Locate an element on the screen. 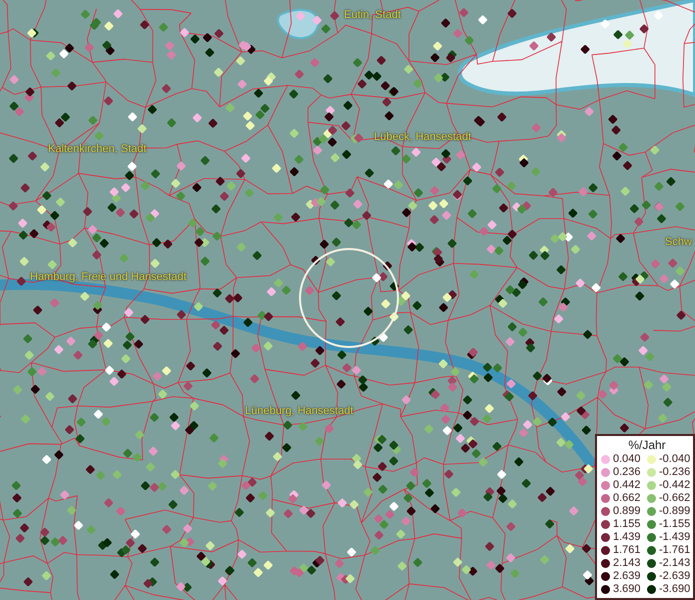 This screenshot has height=600, width=695. legend-value: 2.639 is located at coordinates (627, 576).